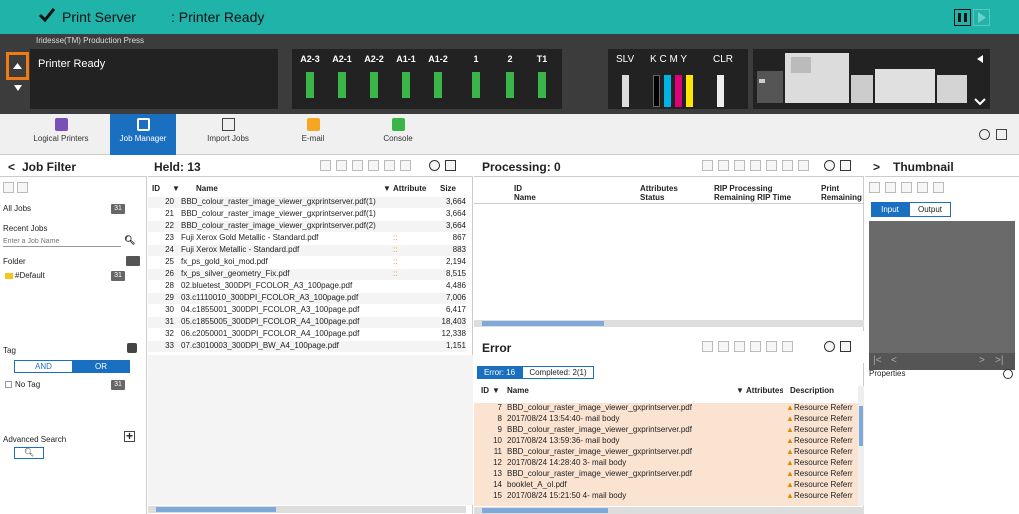 This screenshot has width=1019, height=514. I want to click on last-page-icon: >|, so click(999, 360).